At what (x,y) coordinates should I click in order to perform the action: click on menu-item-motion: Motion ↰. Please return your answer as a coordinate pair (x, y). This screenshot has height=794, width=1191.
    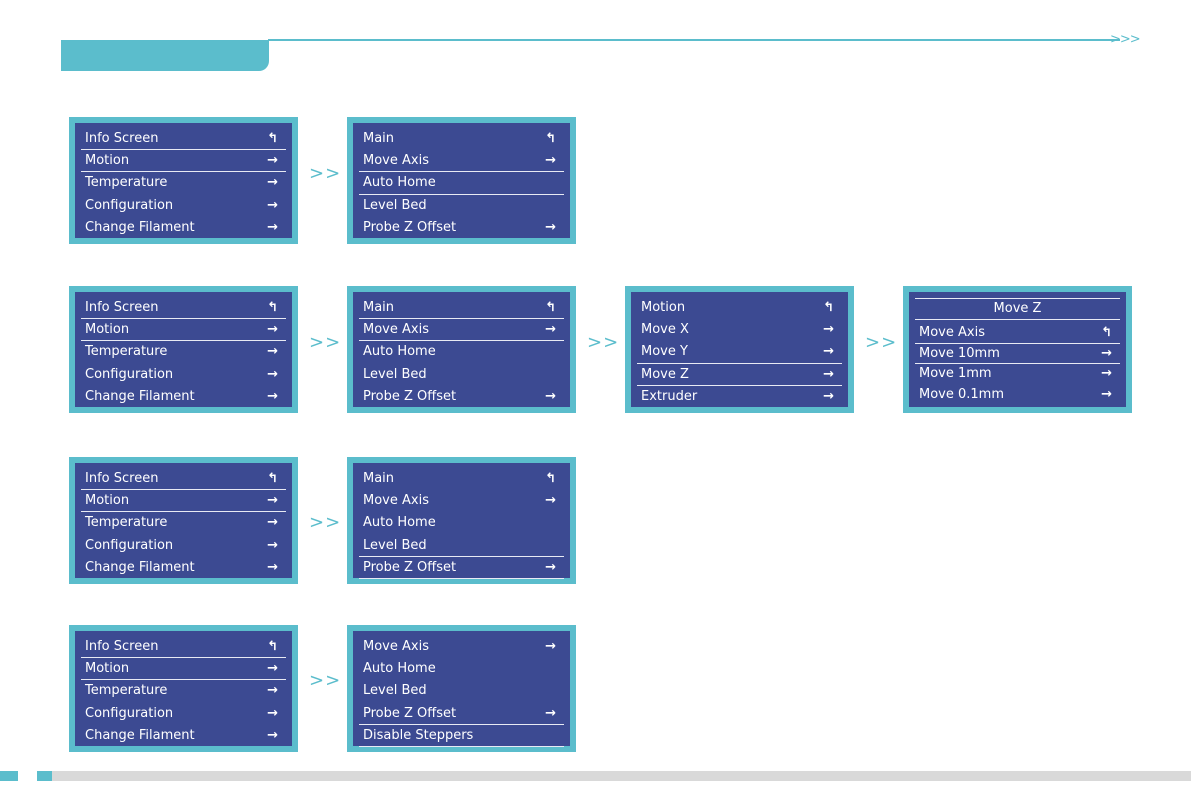
    Looking at the image, I should click on (739, 308).